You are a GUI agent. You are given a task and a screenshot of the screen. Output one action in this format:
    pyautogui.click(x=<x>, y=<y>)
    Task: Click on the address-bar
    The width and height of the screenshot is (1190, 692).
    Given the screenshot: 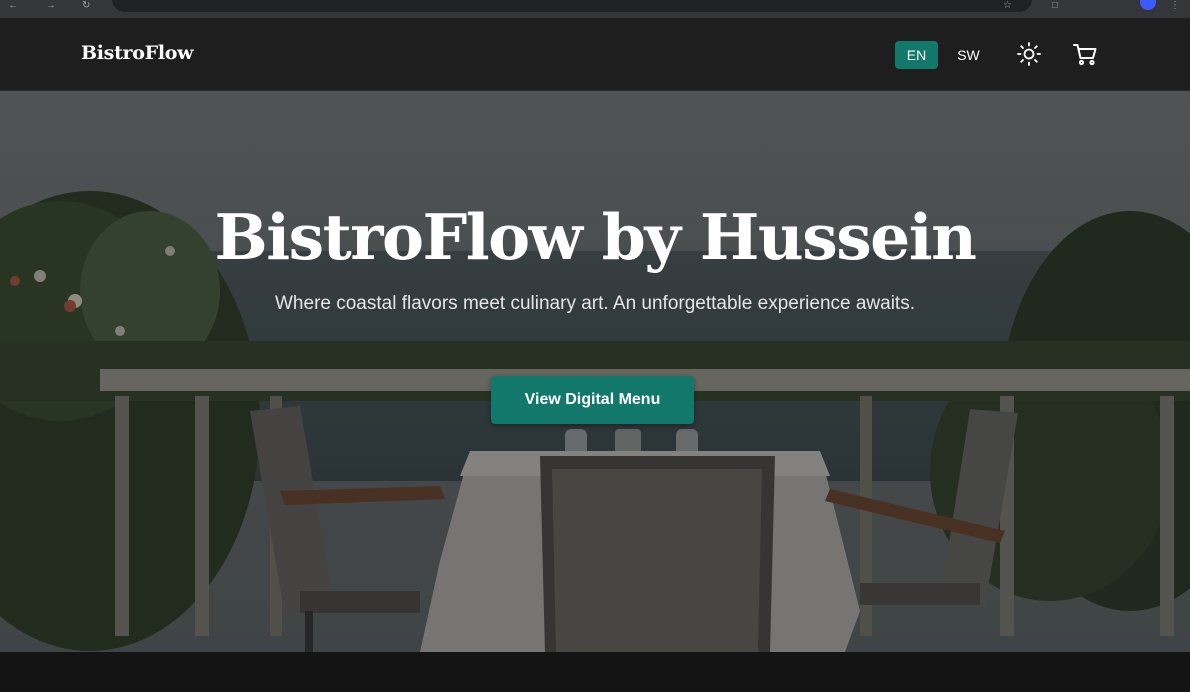 What is the action you would take?
    pyautogui.click(x=572, y=6)
    